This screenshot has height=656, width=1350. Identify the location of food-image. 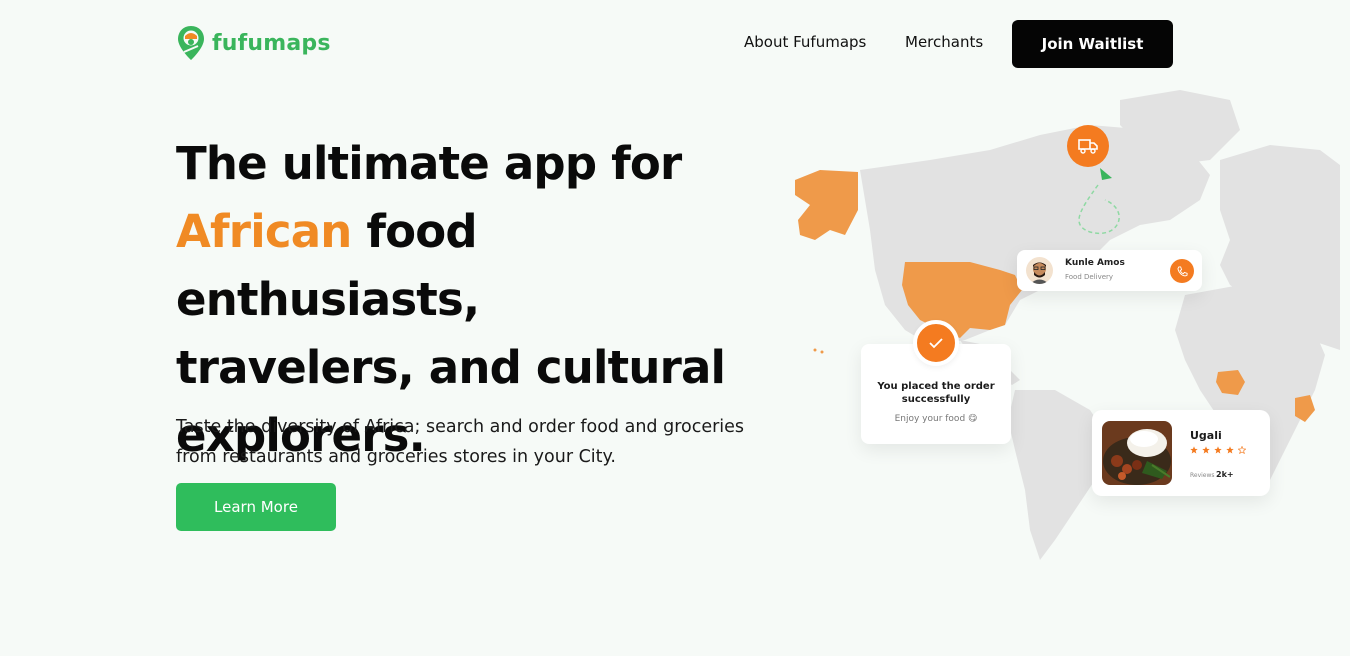
(1137, 453).